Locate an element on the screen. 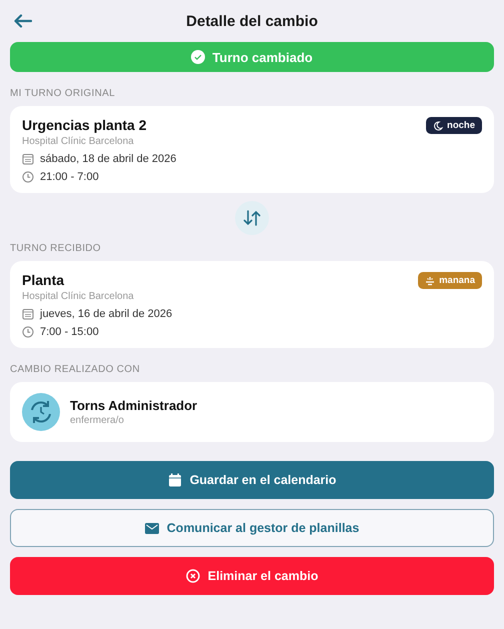 The image size is (504, 629). action-button: Eliminar el cambio is located at coordinates (252, 576).